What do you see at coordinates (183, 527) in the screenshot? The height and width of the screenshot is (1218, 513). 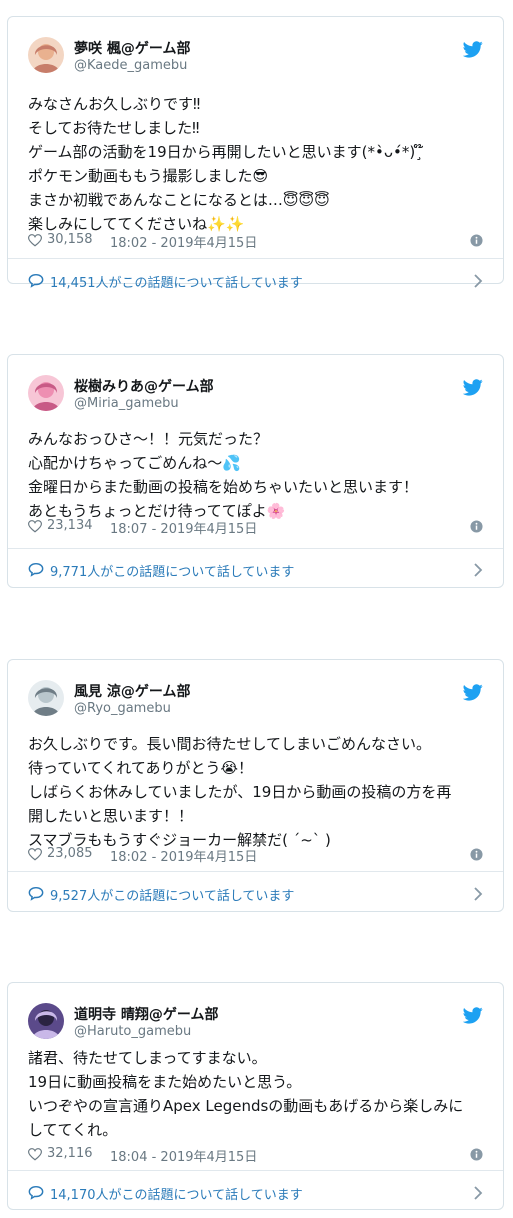 I see `tweet-timestamp: 18:07 - 2019年4月15日` at bounding box center [183, 527].